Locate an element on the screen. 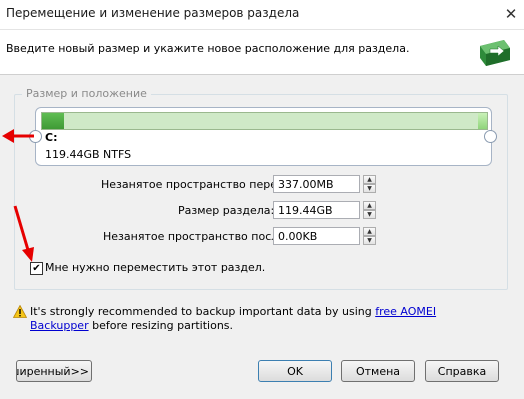 Image resolution: width=524 pixels, height=399 pixels. window-title: Перемещение и изменение размеров раздела is located at coordinates (153, 13).